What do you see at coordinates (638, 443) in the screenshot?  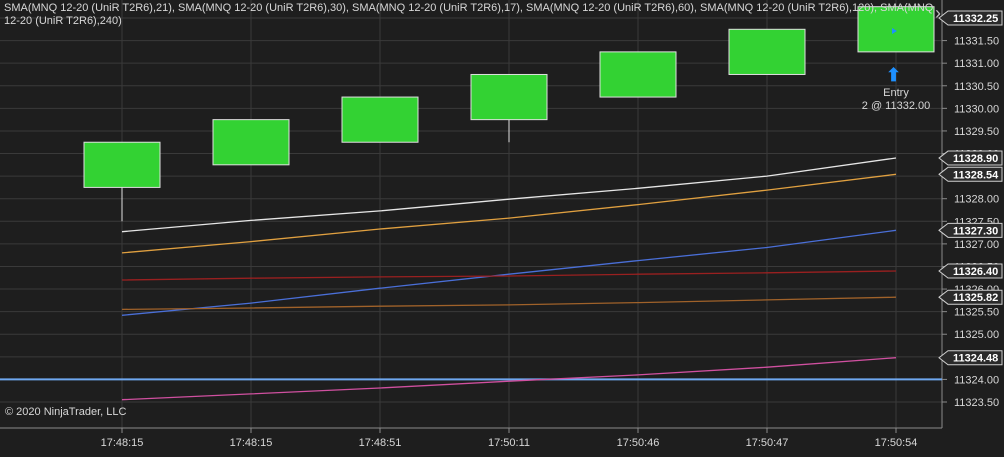 I see `x-tick-label: 17:50:46` at bounding box center [638, 443].